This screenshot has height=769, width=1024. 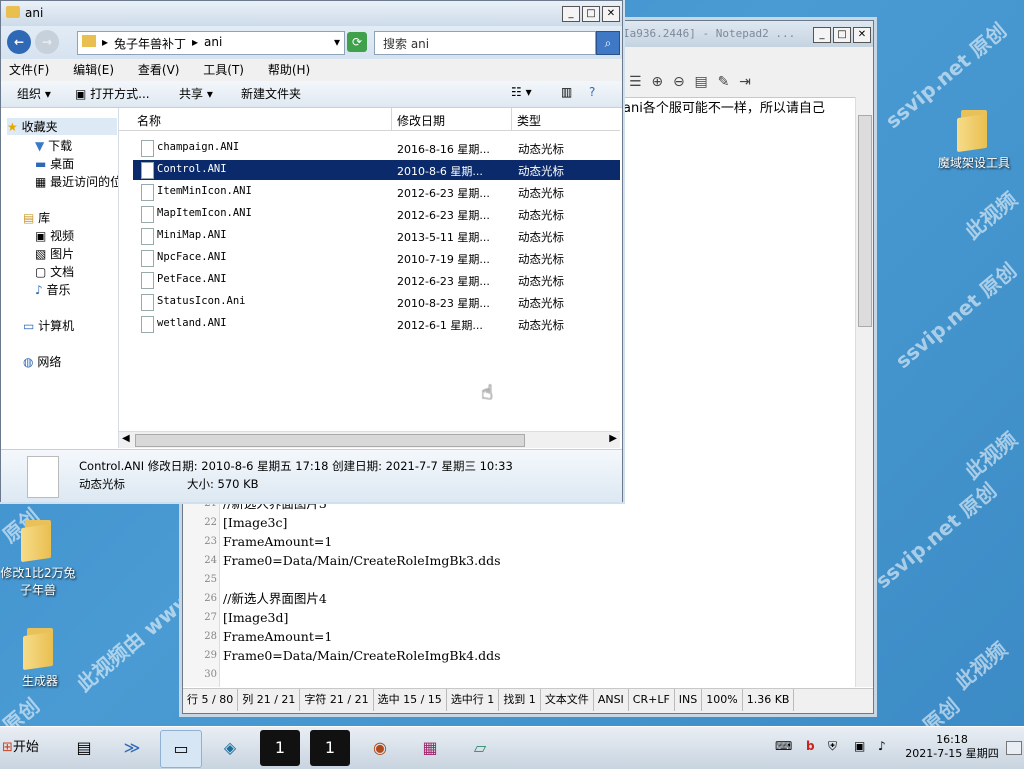 What do you see at coordinates (268, 636) in the screenshot?
I see `text-line: 28 FrameAmount=1` at bounding box center [268, 636].